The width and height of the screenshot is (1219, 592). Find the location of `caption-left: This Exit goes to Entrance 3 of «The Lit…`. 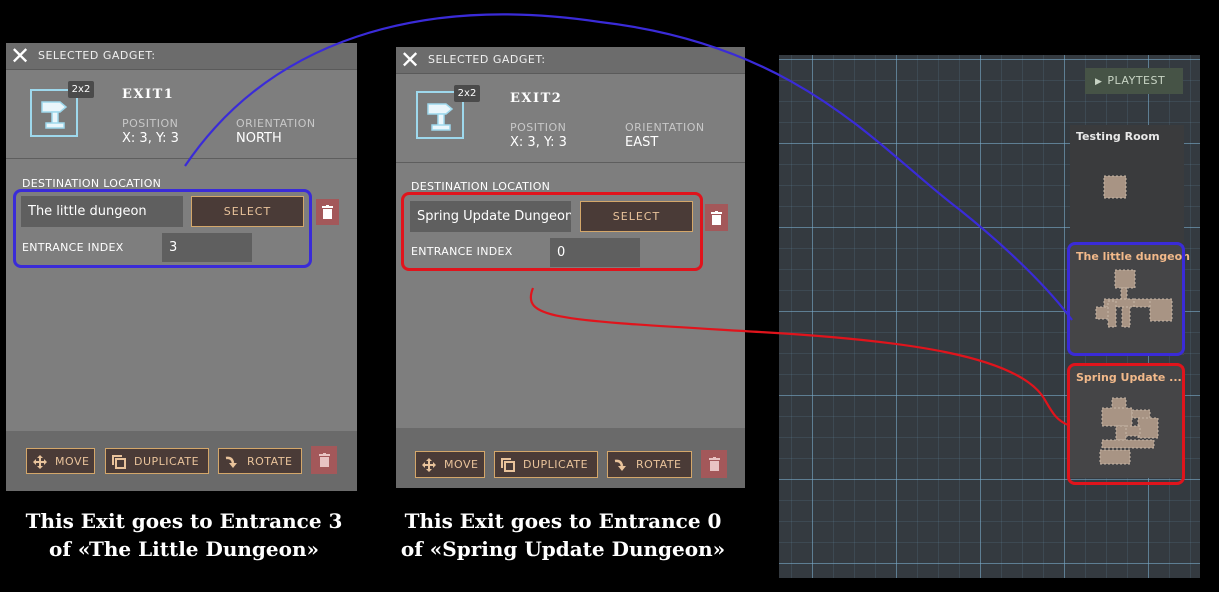

caption-left: This Exit goes to Entrance 3 of «The Lit… is located at coordinates (184, 535).